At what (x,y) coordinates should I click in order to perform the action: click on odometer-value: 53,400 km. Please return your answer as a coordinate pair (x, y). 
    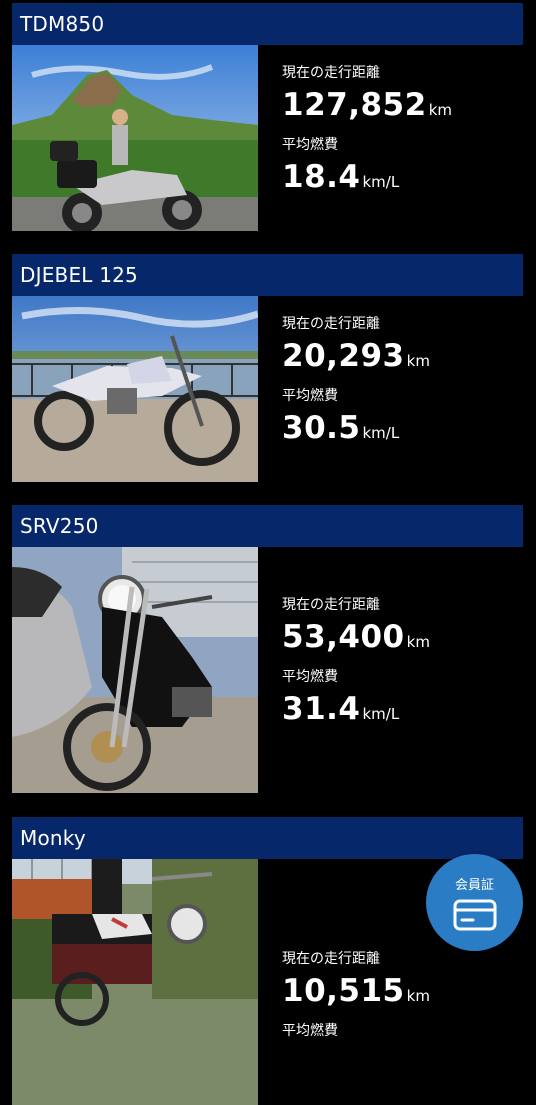
    Looking at the image, I should click on (356, 637).